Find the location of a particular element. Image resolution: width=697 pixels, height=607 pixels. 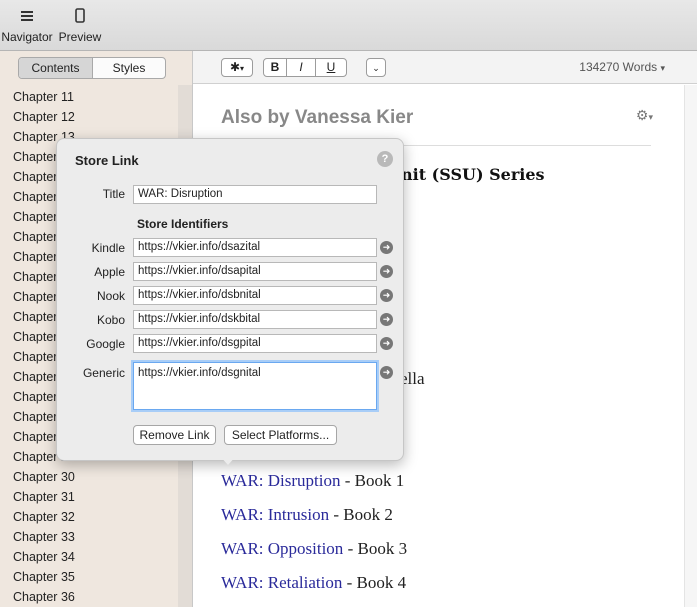

chapter-item: Chapter 36 is located at coordinates (89, 597).